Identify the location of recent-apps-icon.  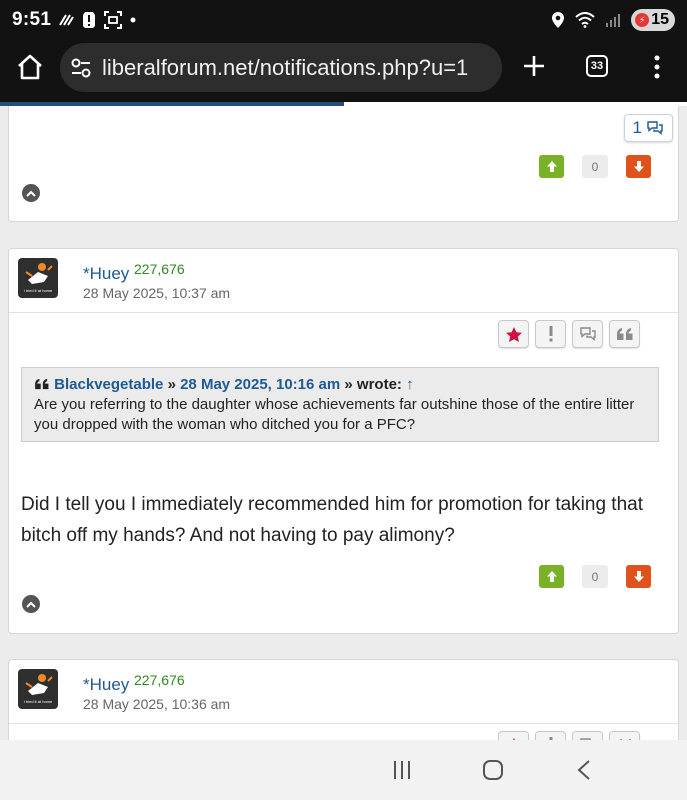
(402, 770).